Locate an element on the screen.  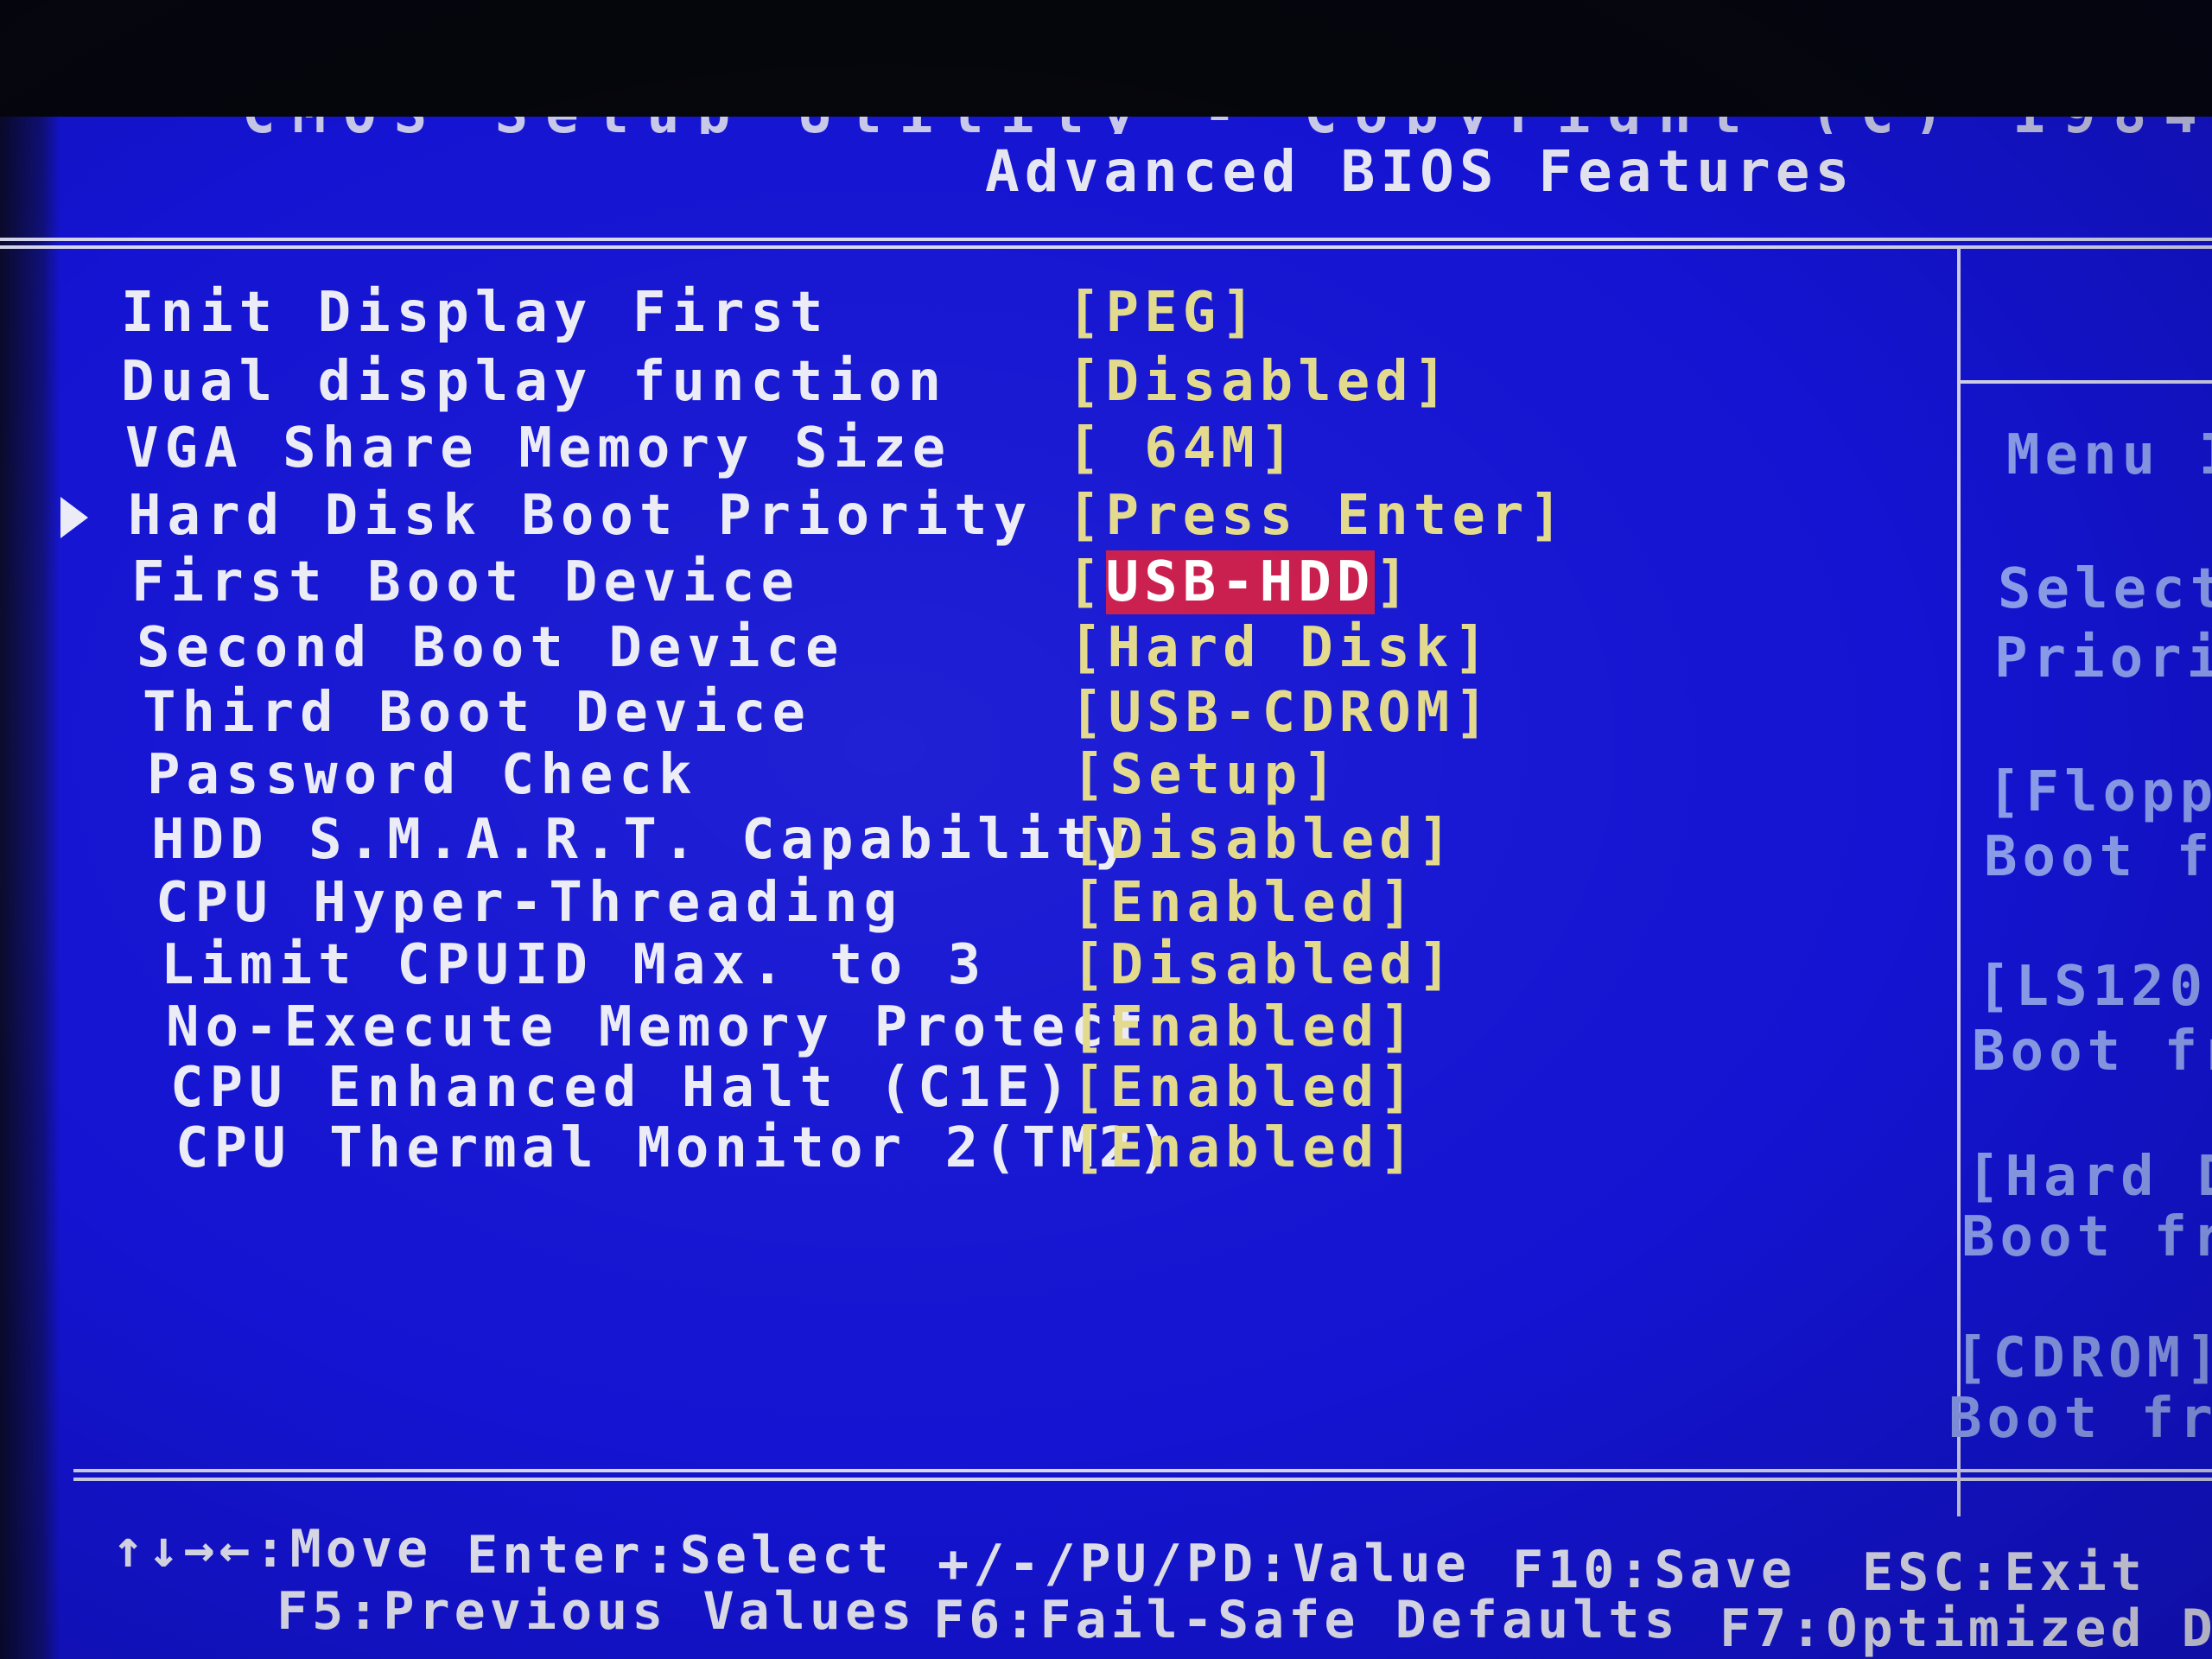
setting-label: Init Display First is located at coordinates (475, 313).